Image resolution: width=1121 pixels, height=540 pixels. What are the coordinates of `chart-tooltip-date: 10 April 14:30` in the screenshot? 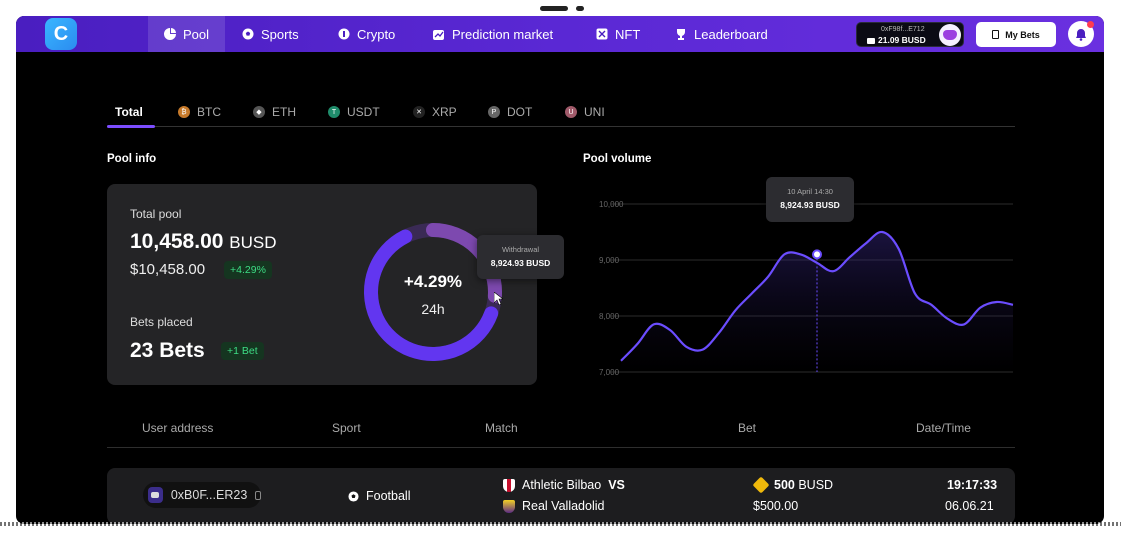 It's located at (810, 191).